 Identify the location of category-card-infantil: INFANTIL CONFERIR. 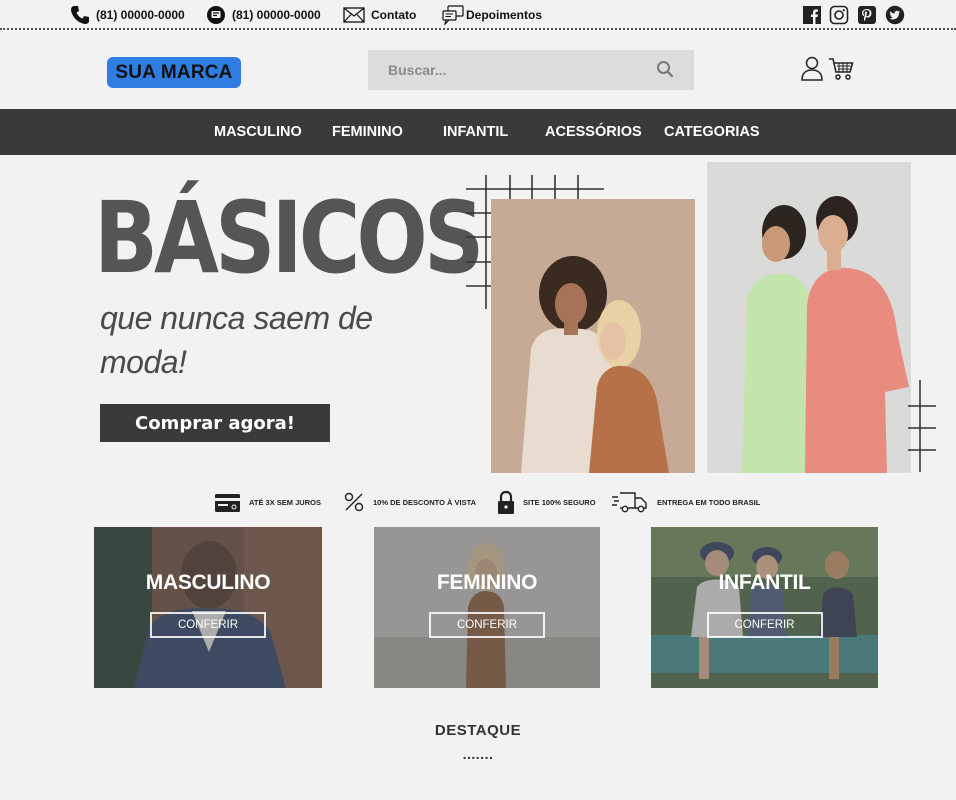
(764, 607).